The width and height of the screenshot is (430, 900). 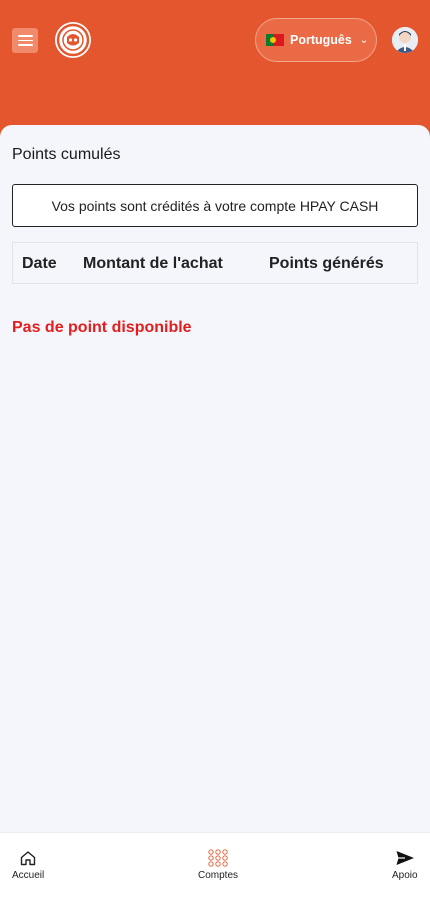 I want to click on user-avatar-icon, so click(x=405, y=40).